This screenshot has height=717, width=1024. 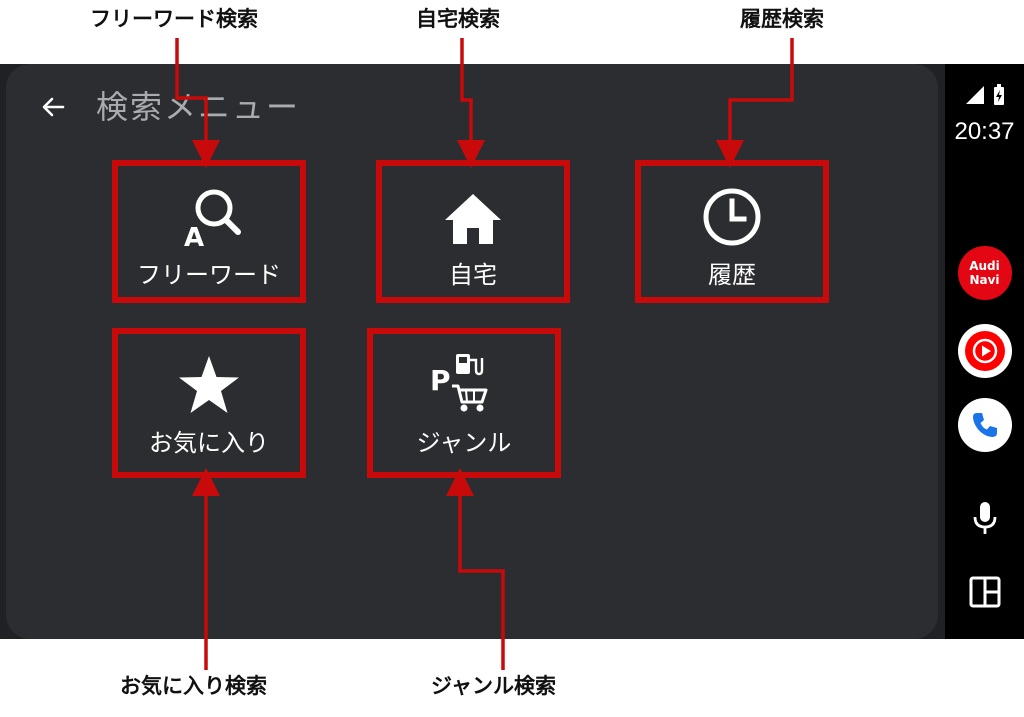 I want to click on favorites-search-tile: お気に入り, so click(x=209, y=403).